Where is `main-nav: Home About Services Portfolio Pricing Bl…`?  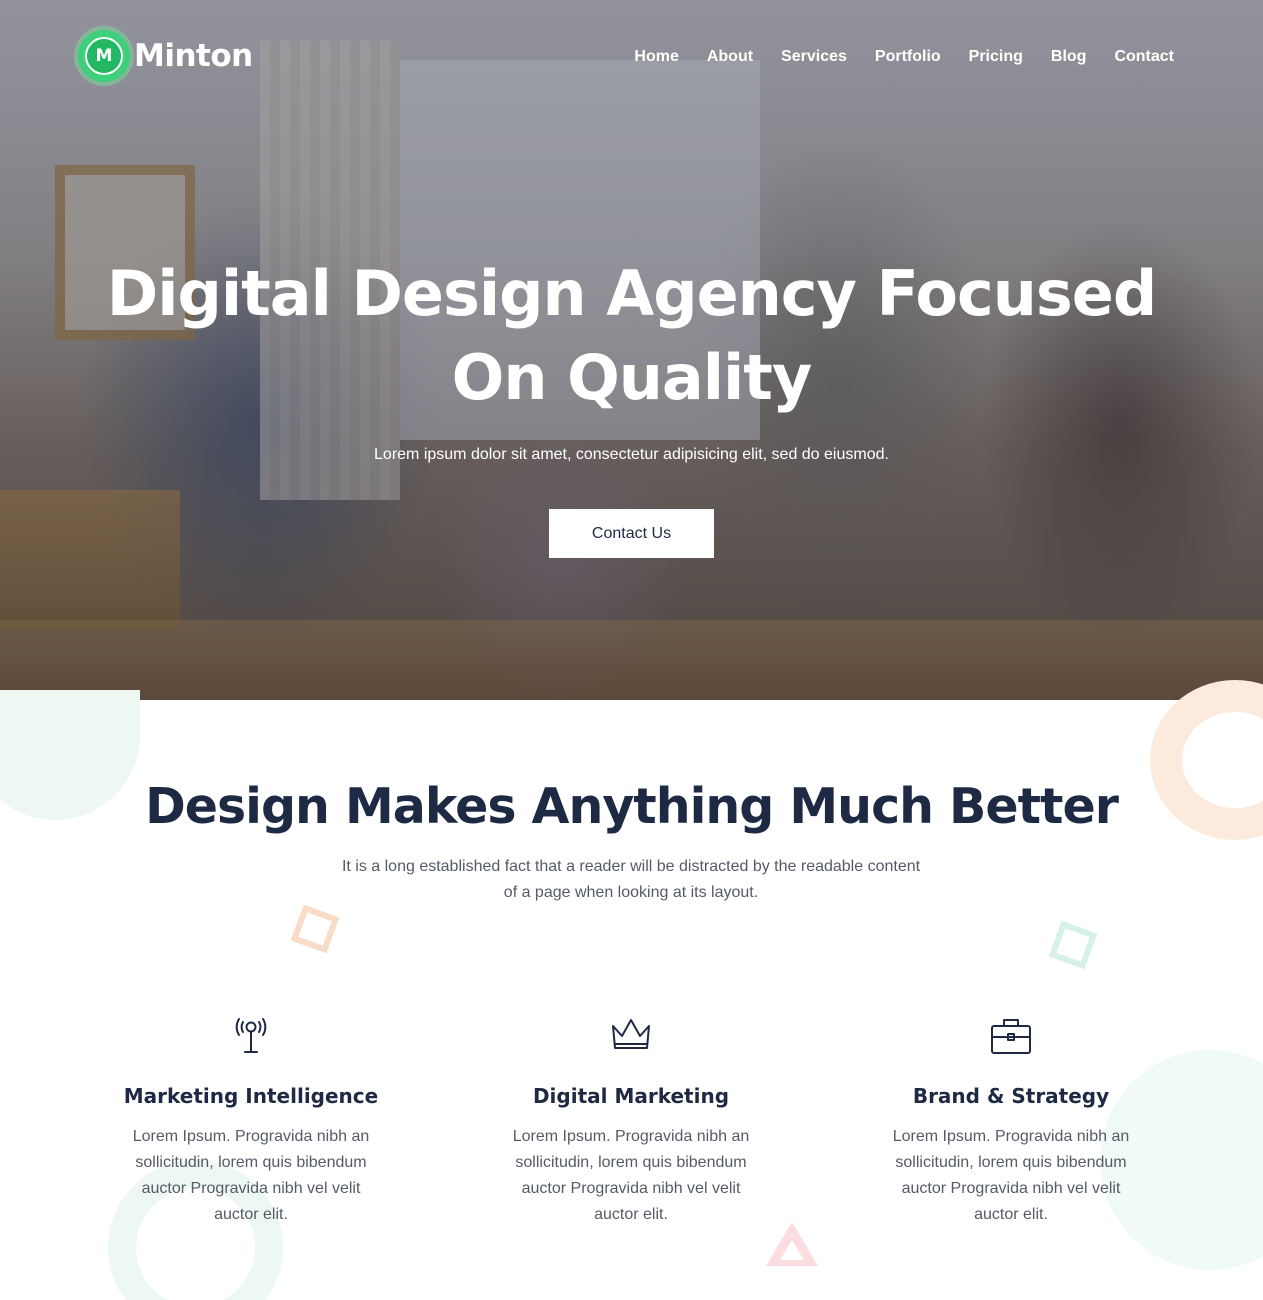
main-nav: Home About Services Portfolio Pricing Bl… is located at coordinates (897, 57).